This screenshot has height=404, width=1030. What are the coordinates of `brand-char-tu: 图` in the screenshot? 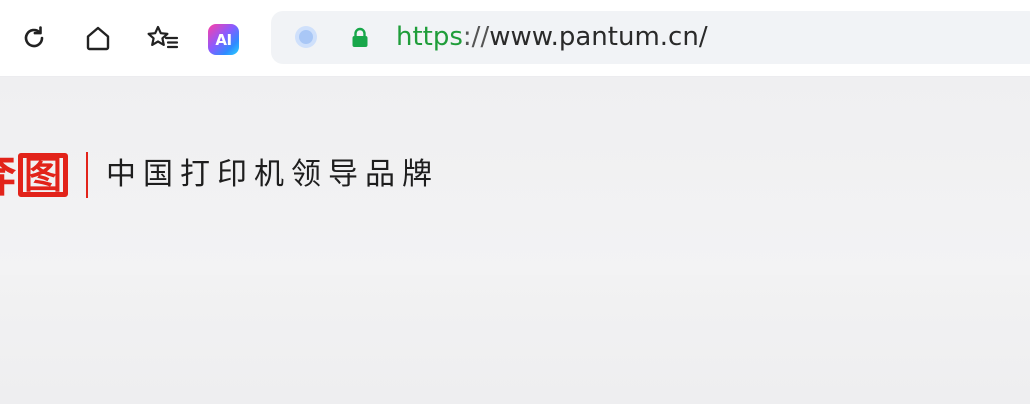 It's located at (42, 175).